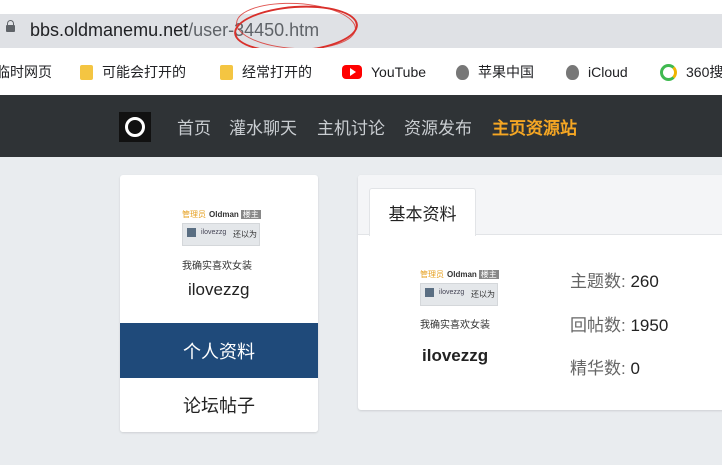 The width and height of the screenshot is (722, 465). Describe the element at coordinates (605, 368) in the screenshot. I see `stat-featured: 精华数: 0` at that location.